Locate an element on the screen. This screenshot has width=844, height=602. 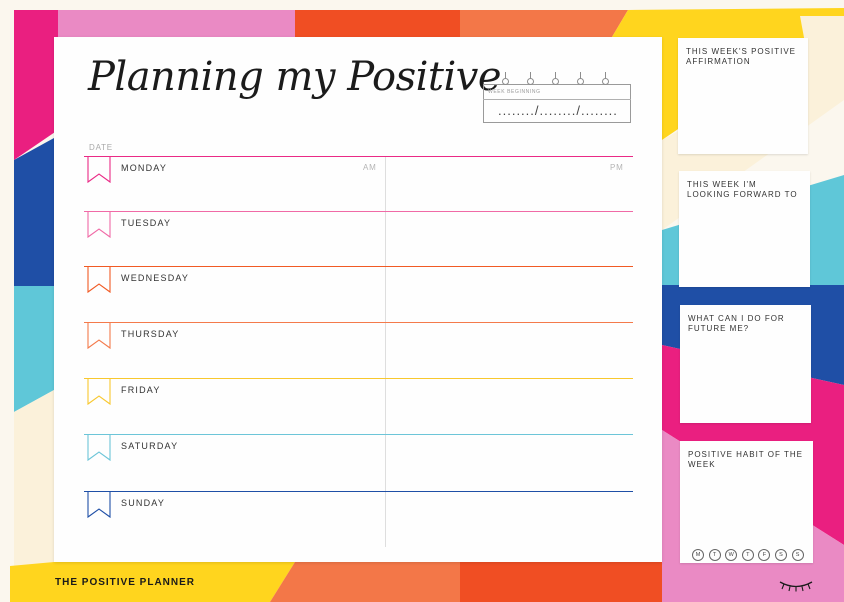
day-label-wednesday: WEDNESDAY is located at coordinates (155, 278).